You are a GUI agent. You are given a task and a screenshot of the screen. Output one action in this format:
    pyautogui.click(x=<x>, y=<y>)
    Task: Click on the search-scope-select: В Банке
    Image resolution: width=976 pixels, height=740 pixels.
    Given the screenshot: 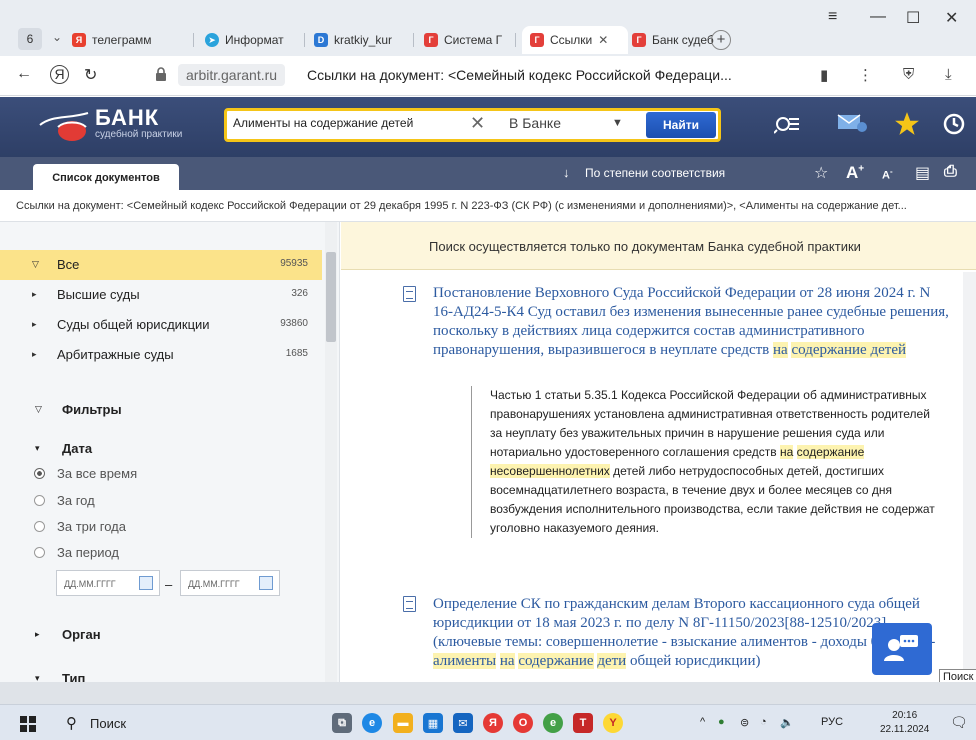 What is the action you would take?
    pyautogui.click(x=535, y=123)
    